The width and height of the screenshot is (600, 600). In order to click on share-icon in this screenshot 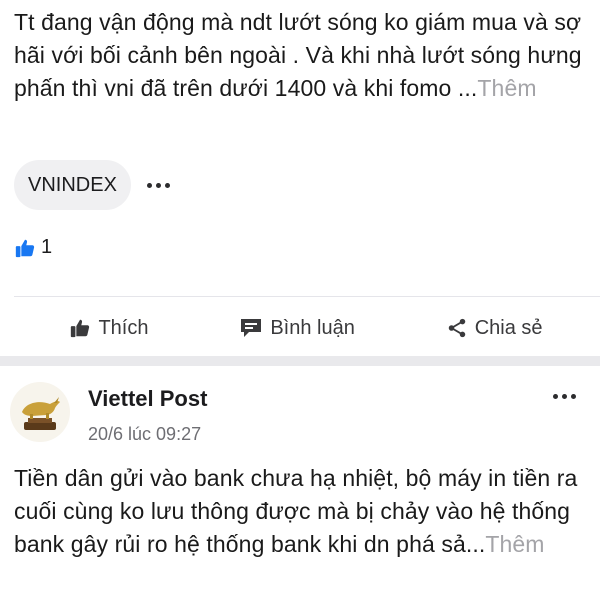, I will do `click(456, 328)`.